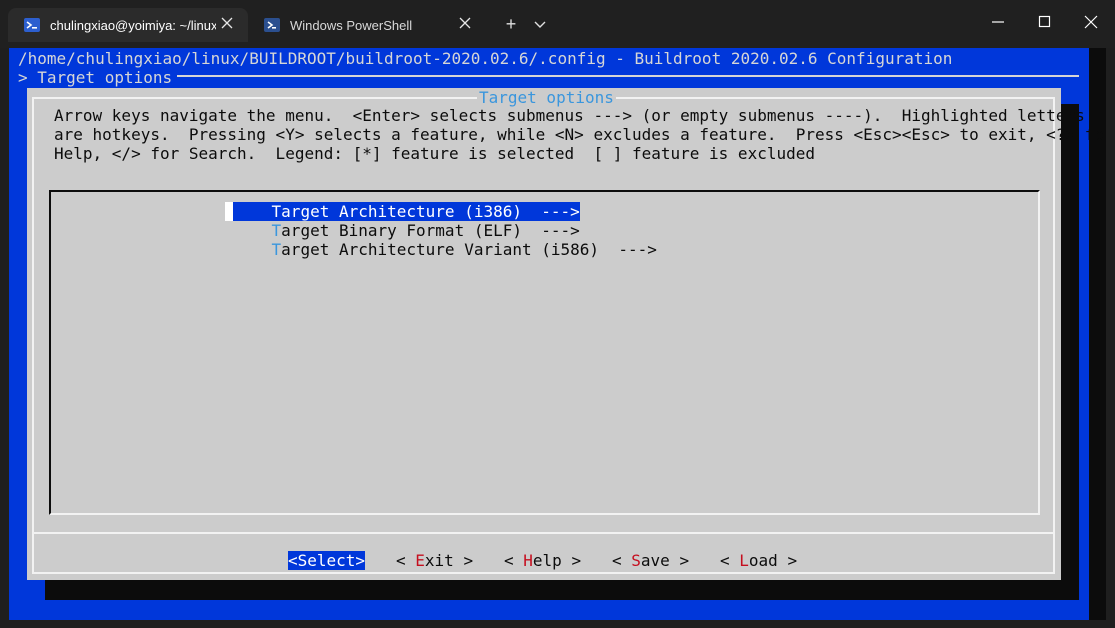 The height and width of the screenshot is (628, 1115). I want to click on terminal-icon, so click(32, 25).